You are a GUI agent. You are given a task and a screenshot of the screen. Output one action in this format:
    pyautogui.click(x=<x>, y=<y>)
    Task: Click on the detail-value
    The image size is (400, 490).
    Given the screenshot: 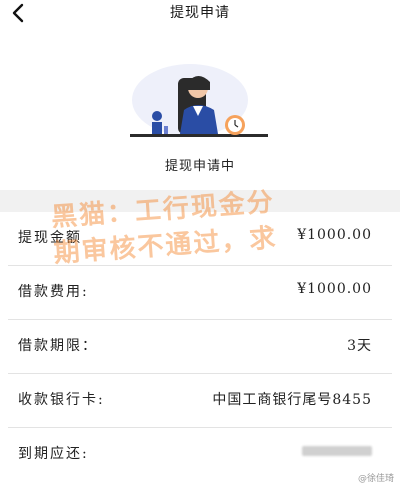 What is the action you would take?
    pyautogui.click(x=337, y=451)
    